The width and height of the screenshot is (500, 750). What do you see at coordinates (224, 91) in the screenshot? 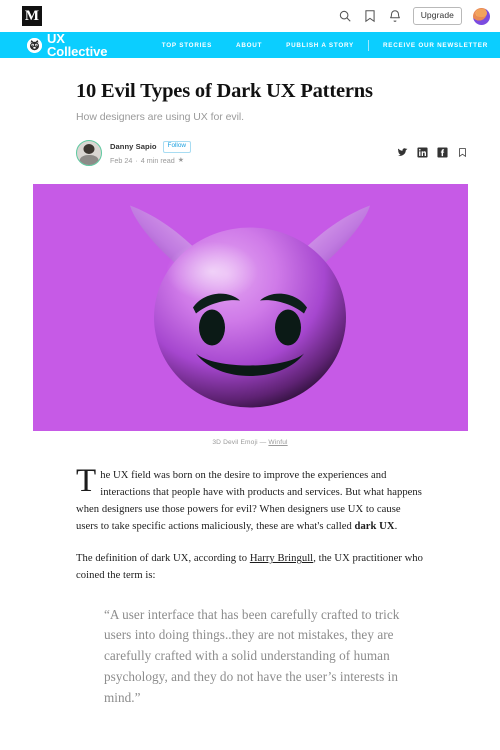
I see `page-title: 10 Evil Types of Dark UX Patterns` at bounding box center [224, 91].